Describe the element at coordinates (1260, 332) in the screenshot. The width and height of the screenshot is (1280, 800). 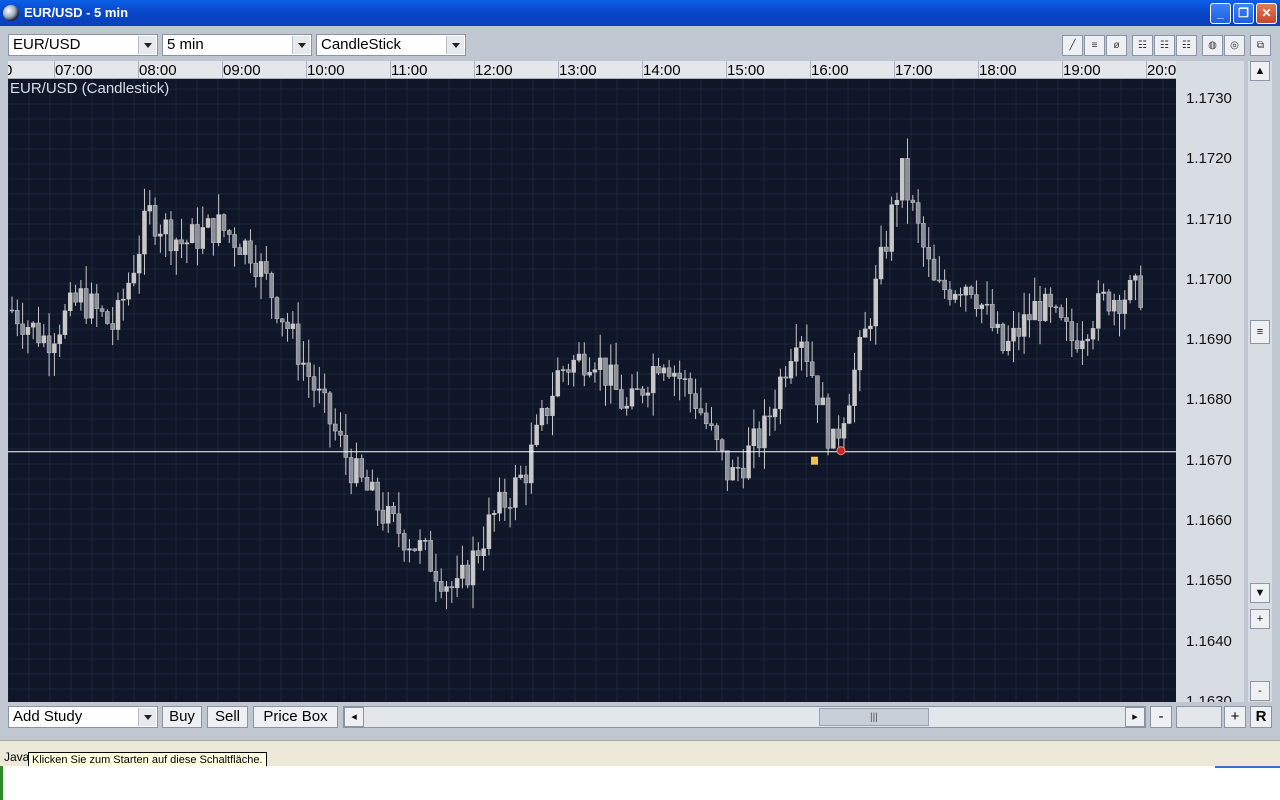
I see `vertical-scroll-thumb: ≡` at that location.